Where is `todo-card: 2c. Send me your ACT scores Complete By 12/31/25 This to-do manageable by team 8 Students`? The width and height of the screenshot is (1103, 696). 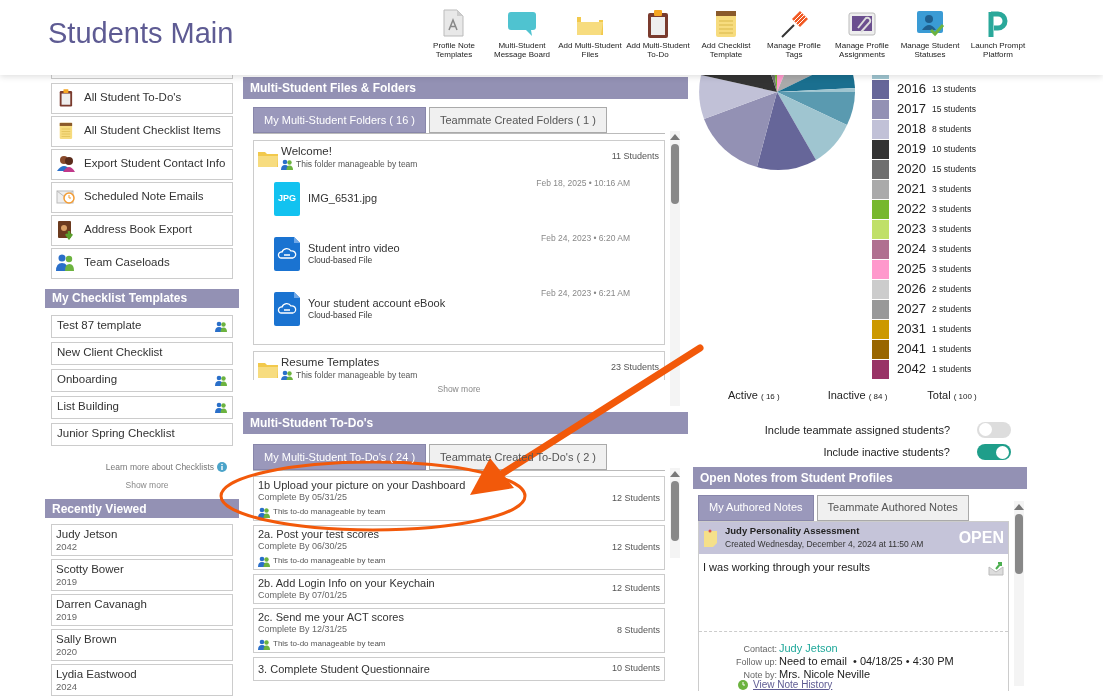
todo-card: 2c. Send me your ACT scores Complete By 12/31/25 This to-do manageable by team 8 Students is located at coordinates (459, 630).